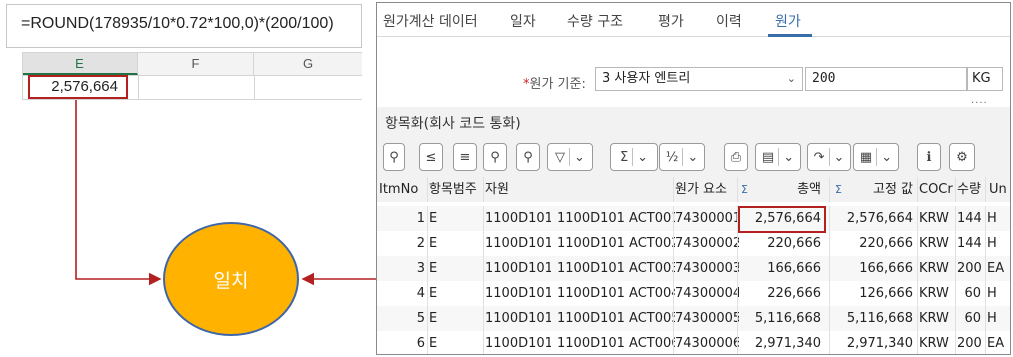 The height and width of the screenshot is (357, 1013). What do you see at coordinates (962, 157) in the screenshot?
I see `settings-icon: ⚙` at bounding box center [962, 157].